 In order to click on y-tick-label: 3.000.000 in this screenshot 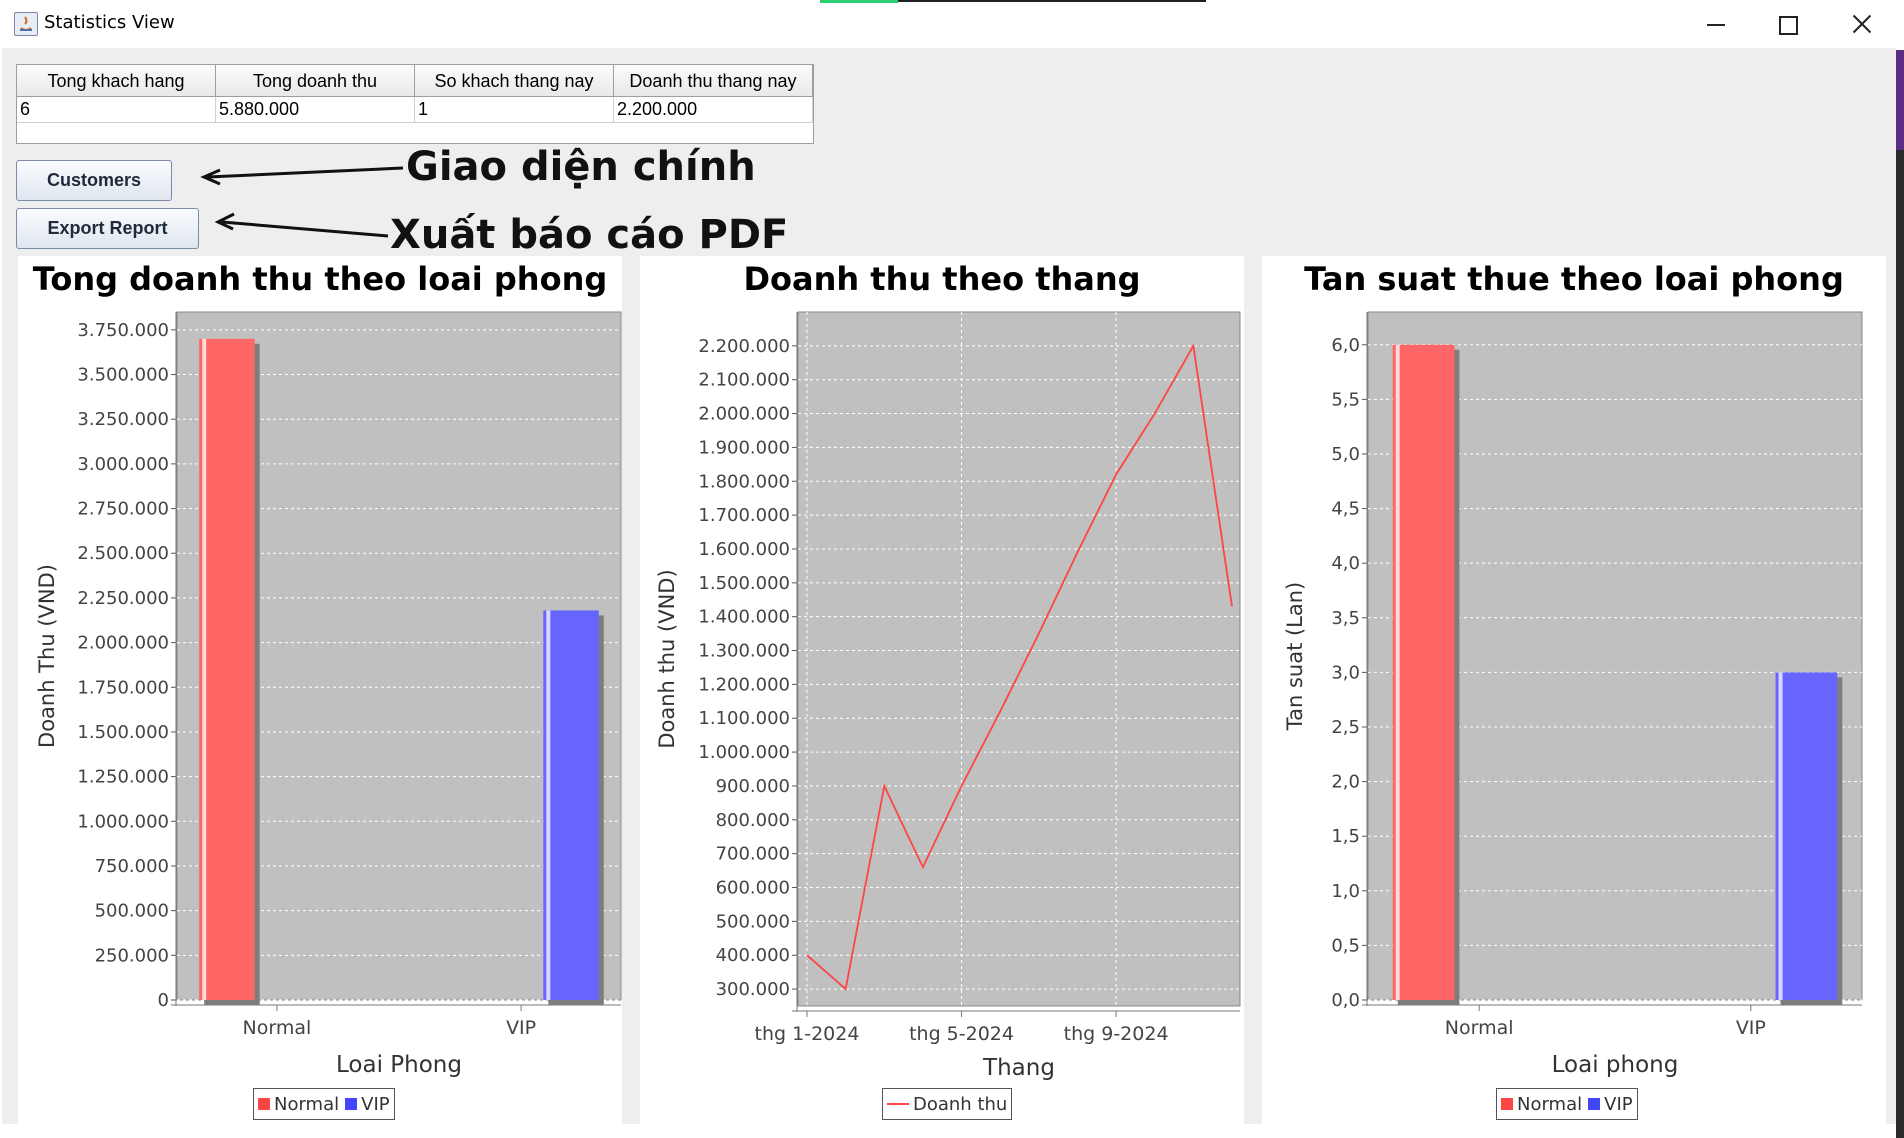, I will do `click(123, 464)`.